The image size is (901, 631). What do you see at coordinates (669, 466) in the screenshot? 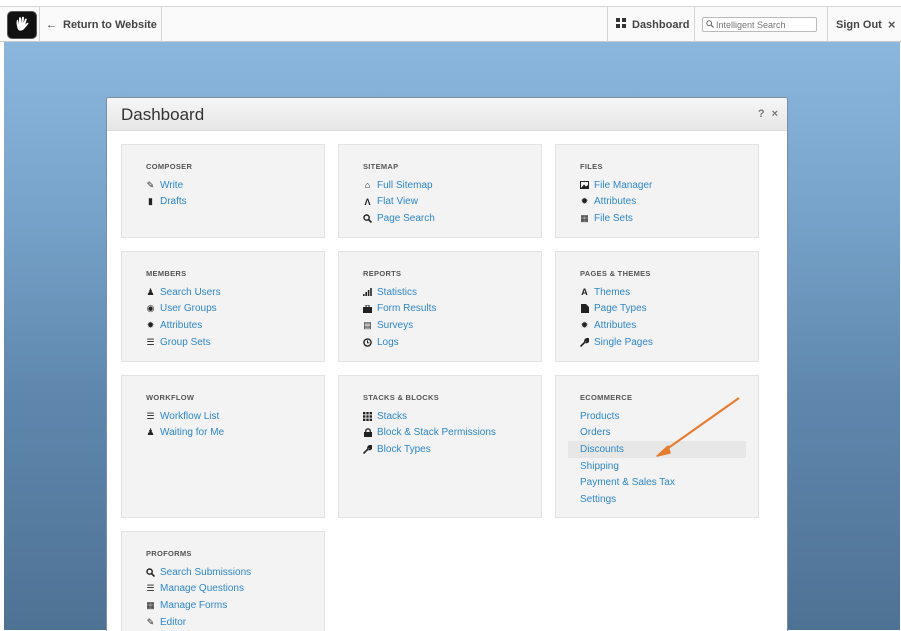
I see `menu-item-shipping: Shipping` at bounding box center [669, 466].